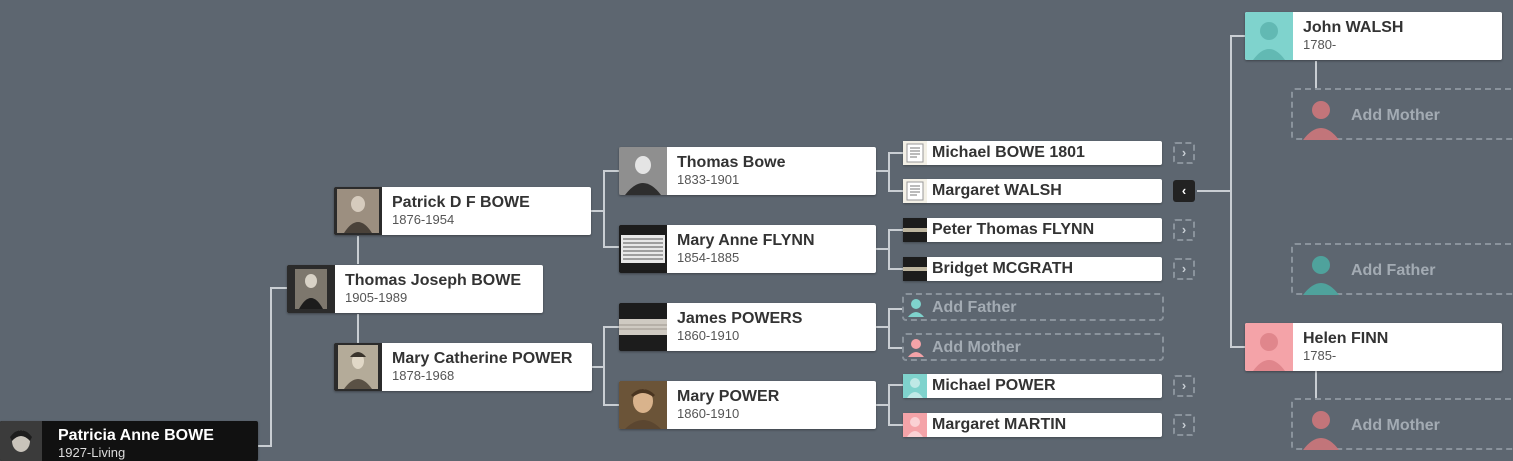 The image size is (1513, 461). Describe the element at coordinates (1353, 27) in the screenshot. I see `person-name: John WALSH` at that location.